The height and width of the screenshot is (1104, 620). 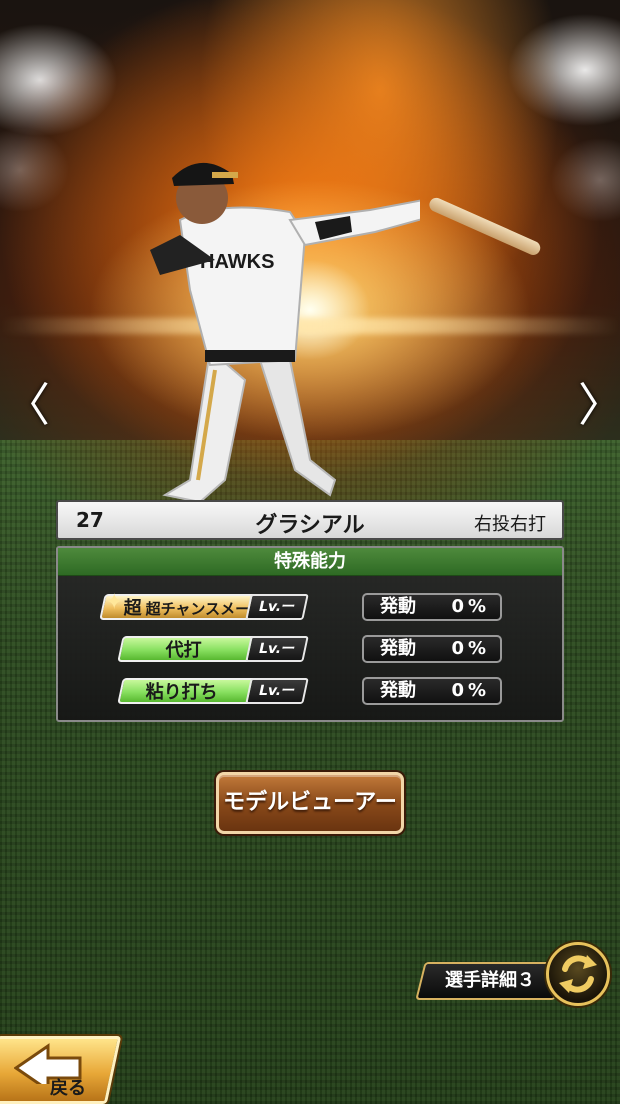 What do you see at coordinates (310, 649) in the screenshot?
I see `ability-row: 代打 Lv.ー 発動 0%` at bounding box center [310, 649].